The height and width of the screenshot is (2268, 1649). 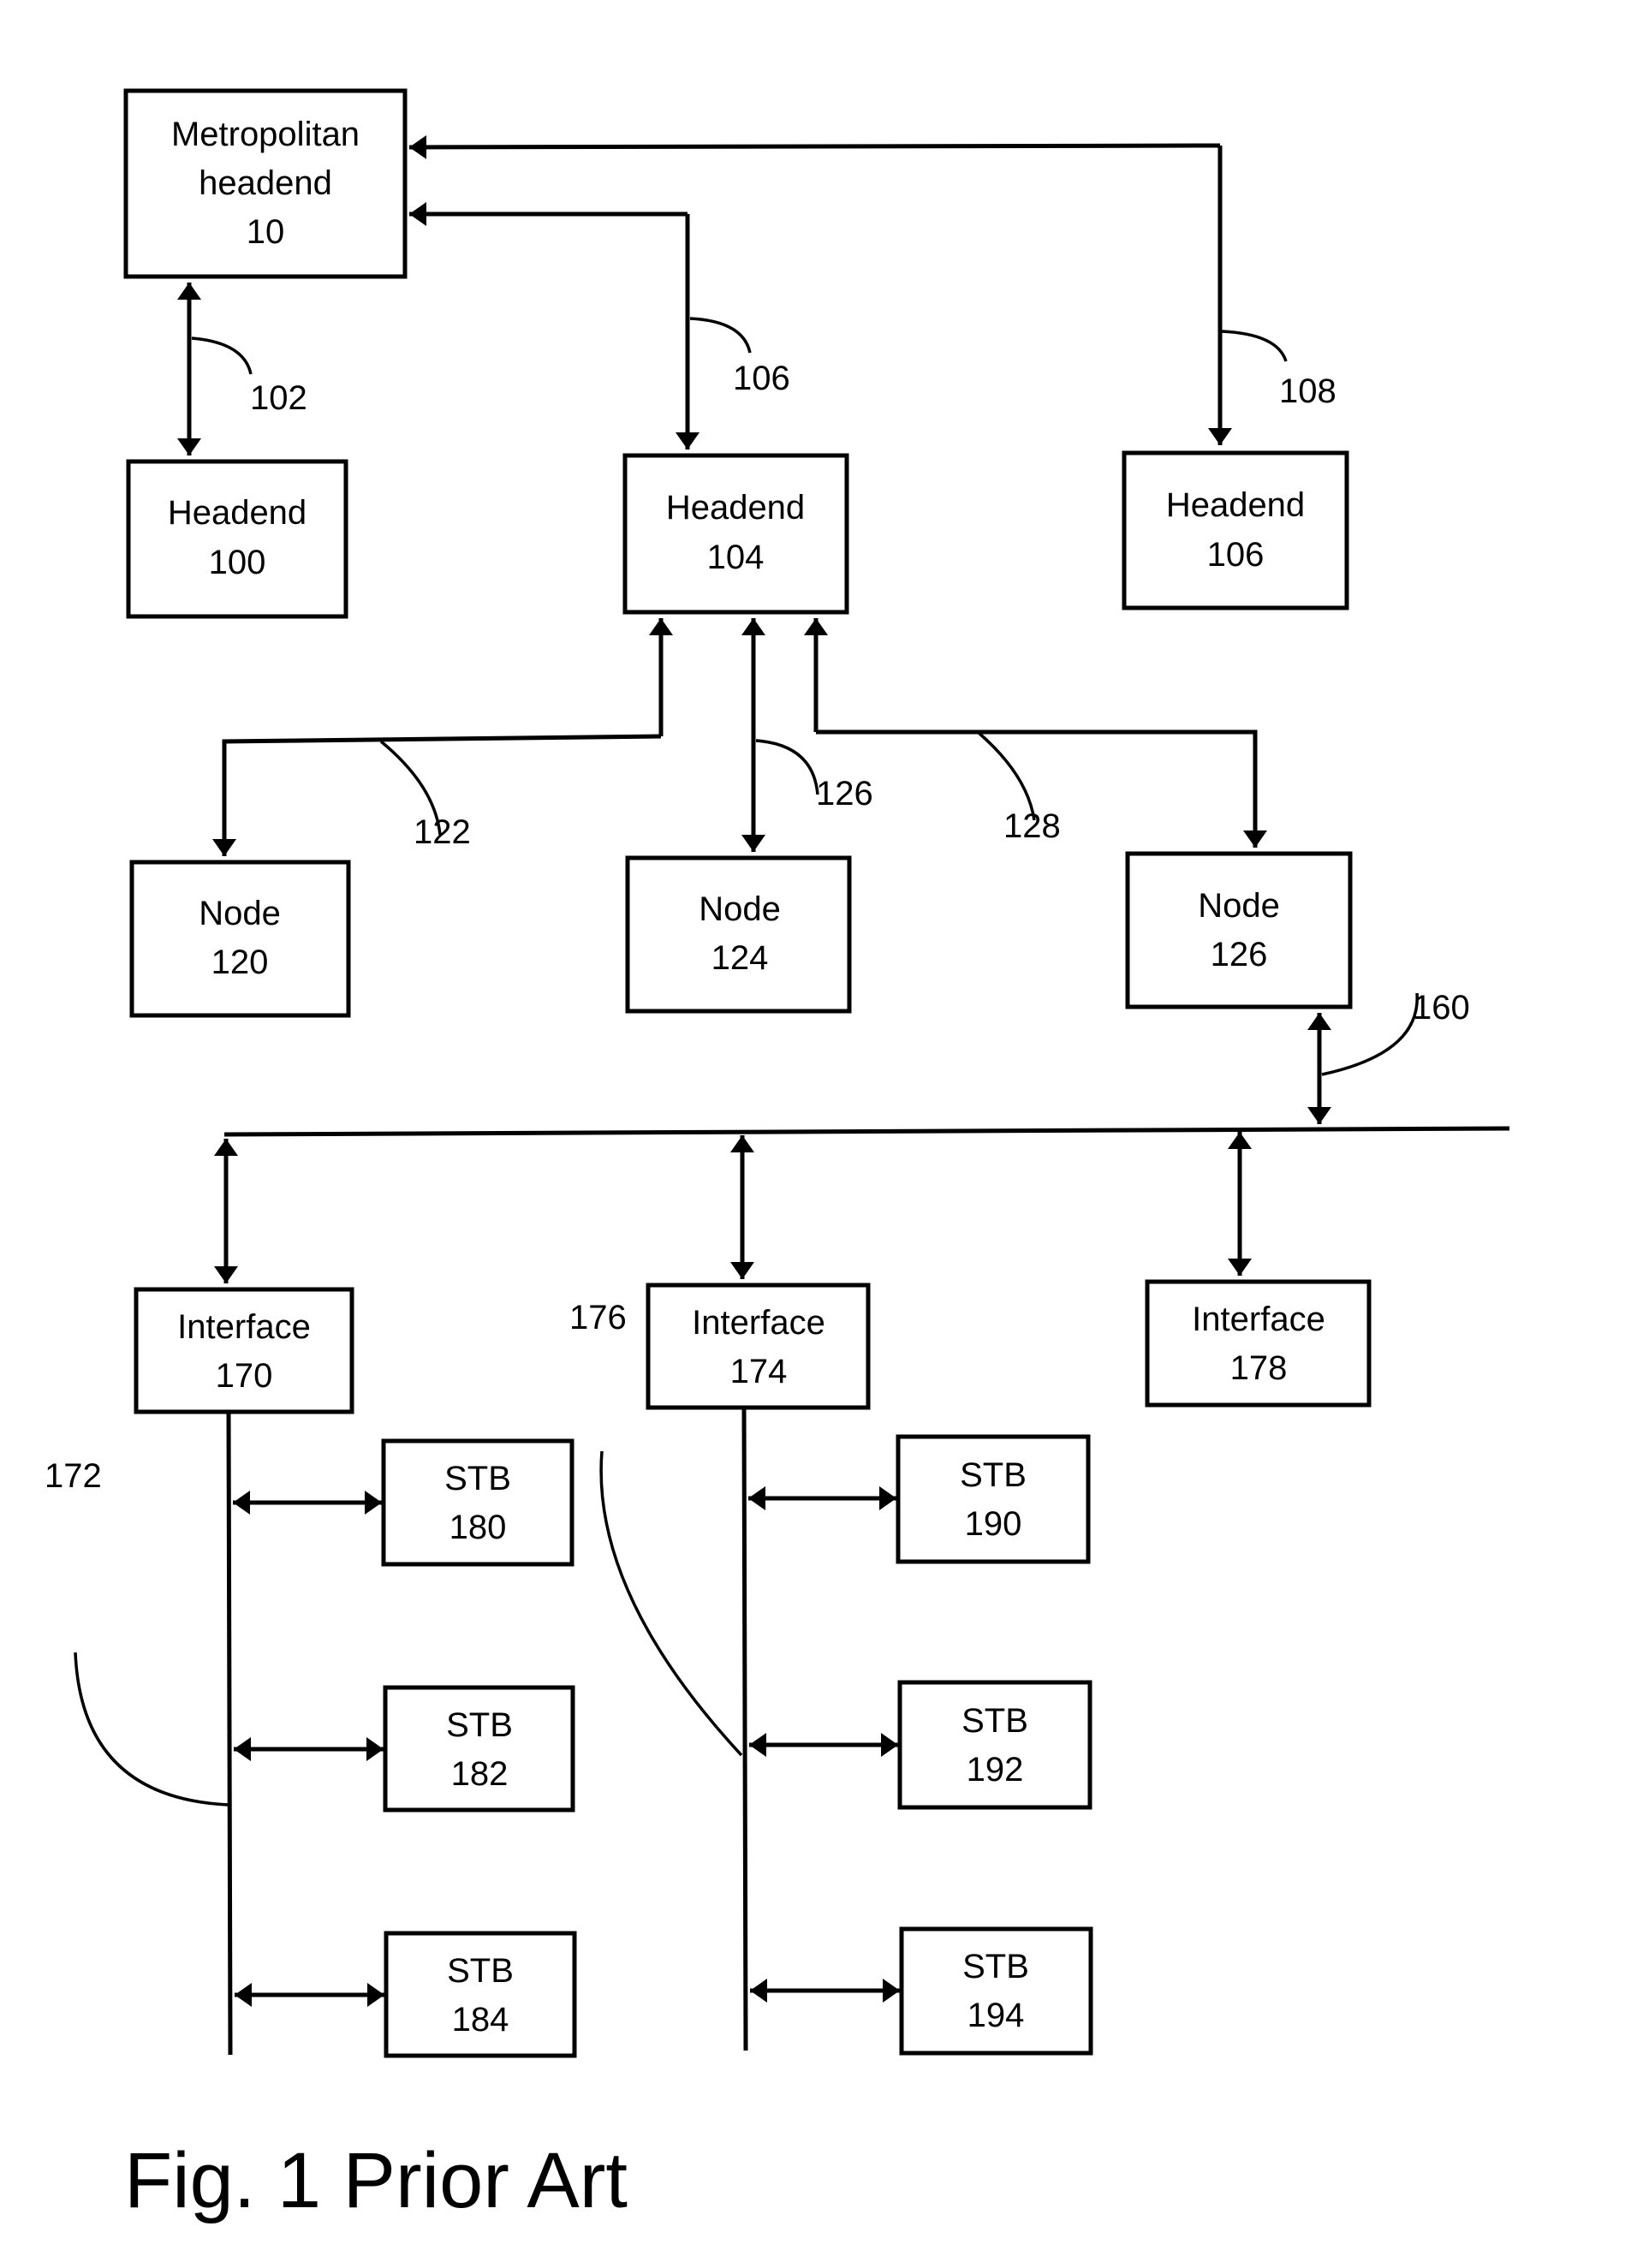 What do you see at coordinates (240, 913) in the screenshot?
I see `node-120-label-1: Node` at bounding box center [240, 913].